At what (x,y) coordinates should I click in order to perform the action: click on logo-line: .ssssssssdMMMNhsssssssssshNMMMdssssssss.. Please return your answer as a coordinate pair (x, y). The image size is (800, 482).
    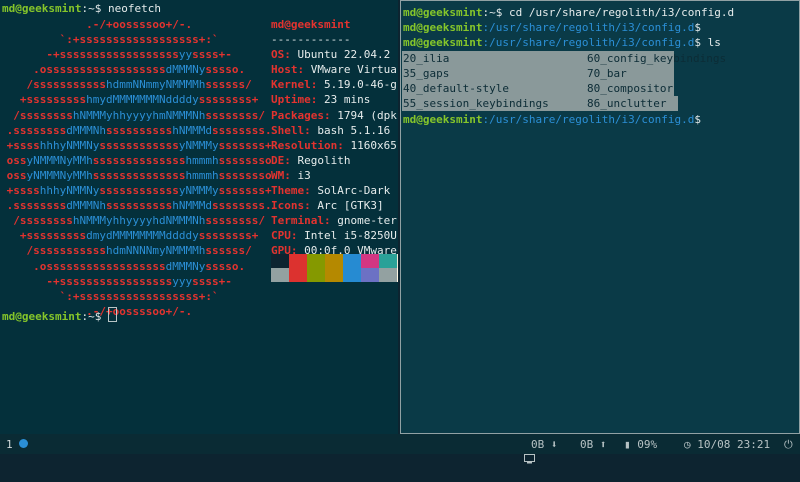
    Looking at the image, I should click on (139, 206).